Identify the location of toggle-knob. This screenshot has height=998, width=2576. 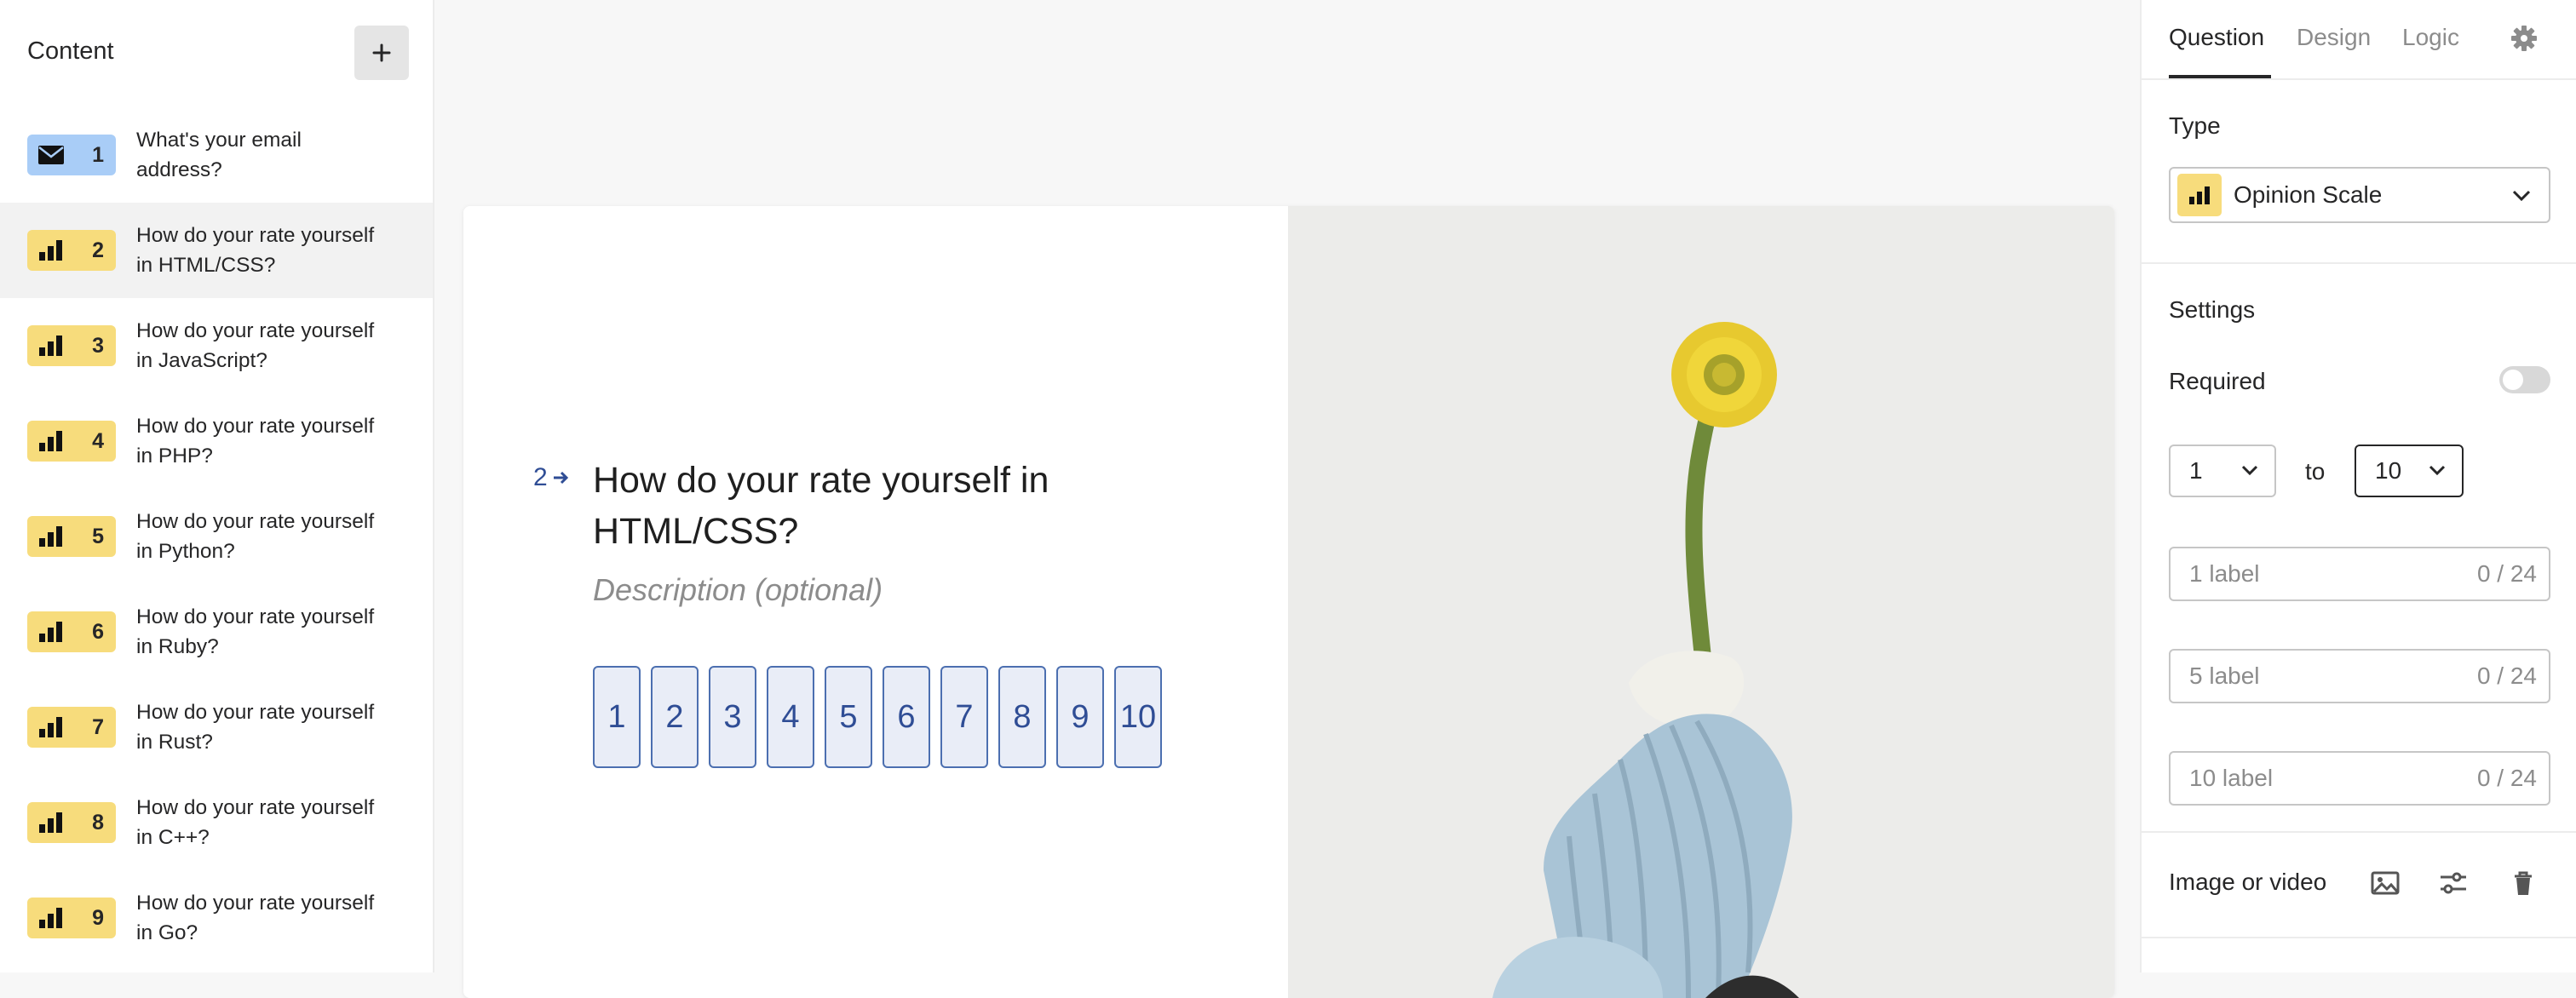
(2513, 380).